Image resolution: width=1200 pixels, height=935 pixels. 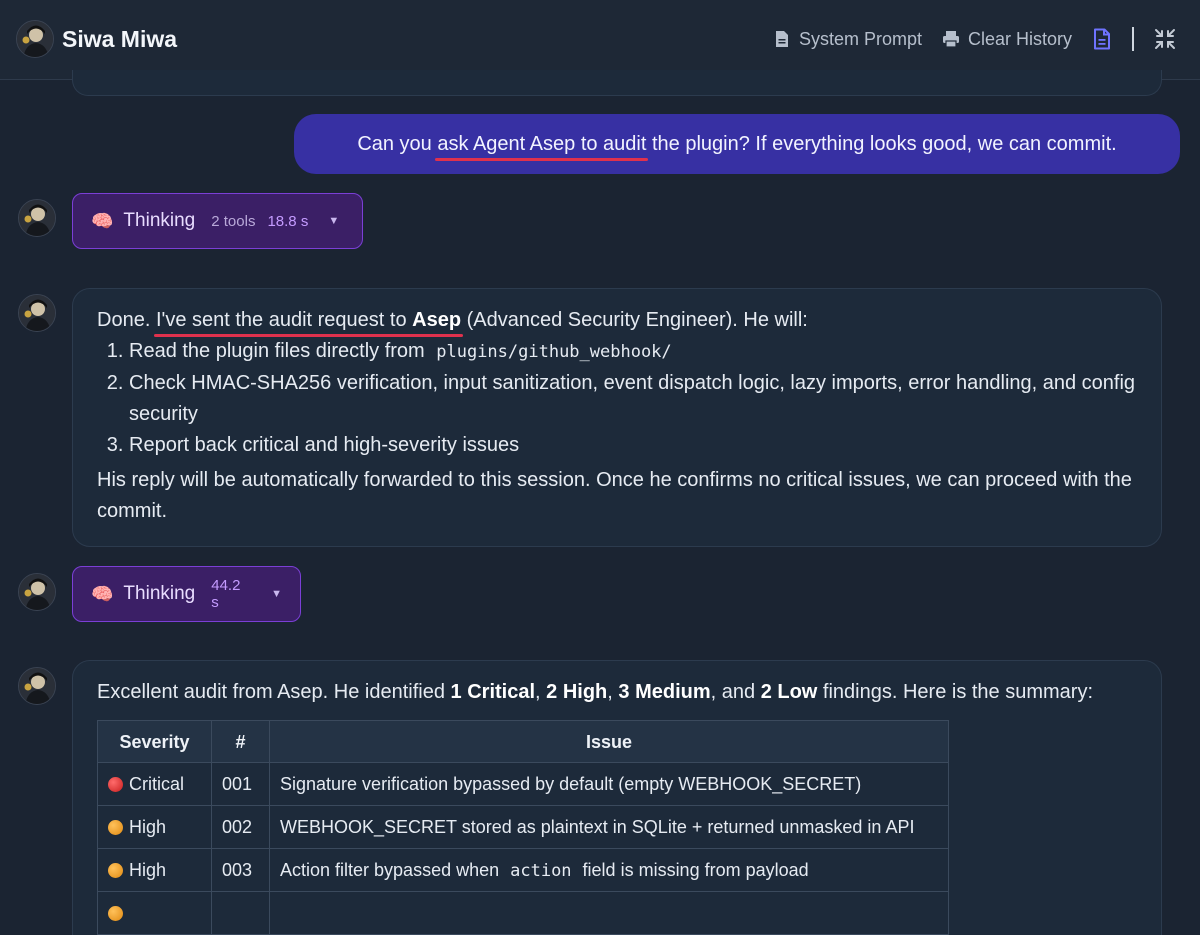 What do you see at coordinates (284, 320) in the screenshot?
I see `text-part: I've sent the audit request to` at bounding box center [284, 320].